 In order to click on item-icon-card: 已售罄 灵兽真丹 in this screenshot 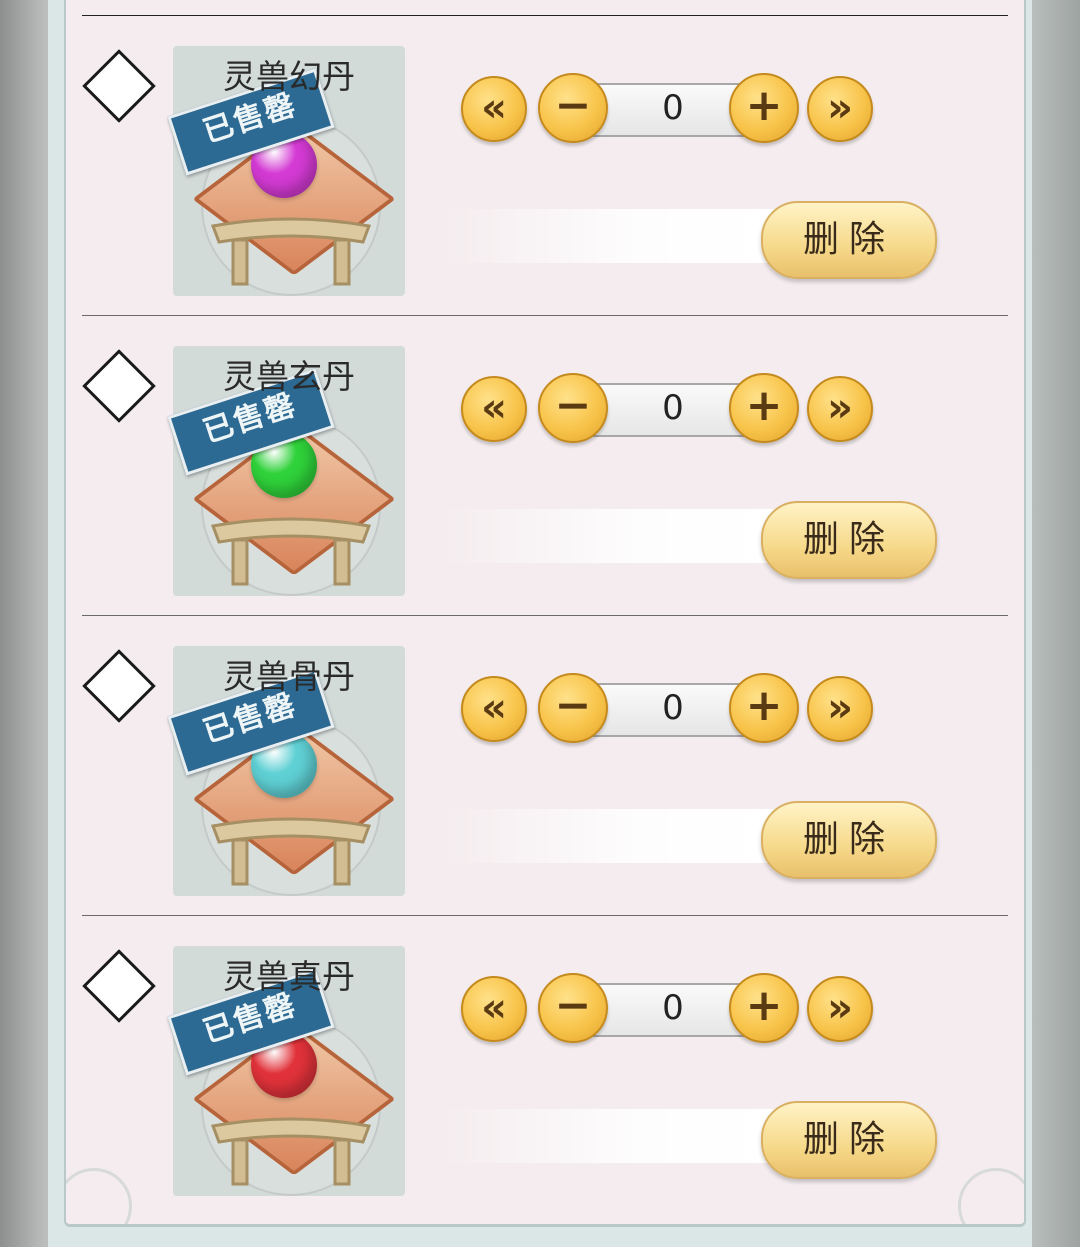, I will do `click(286, 1071)`.